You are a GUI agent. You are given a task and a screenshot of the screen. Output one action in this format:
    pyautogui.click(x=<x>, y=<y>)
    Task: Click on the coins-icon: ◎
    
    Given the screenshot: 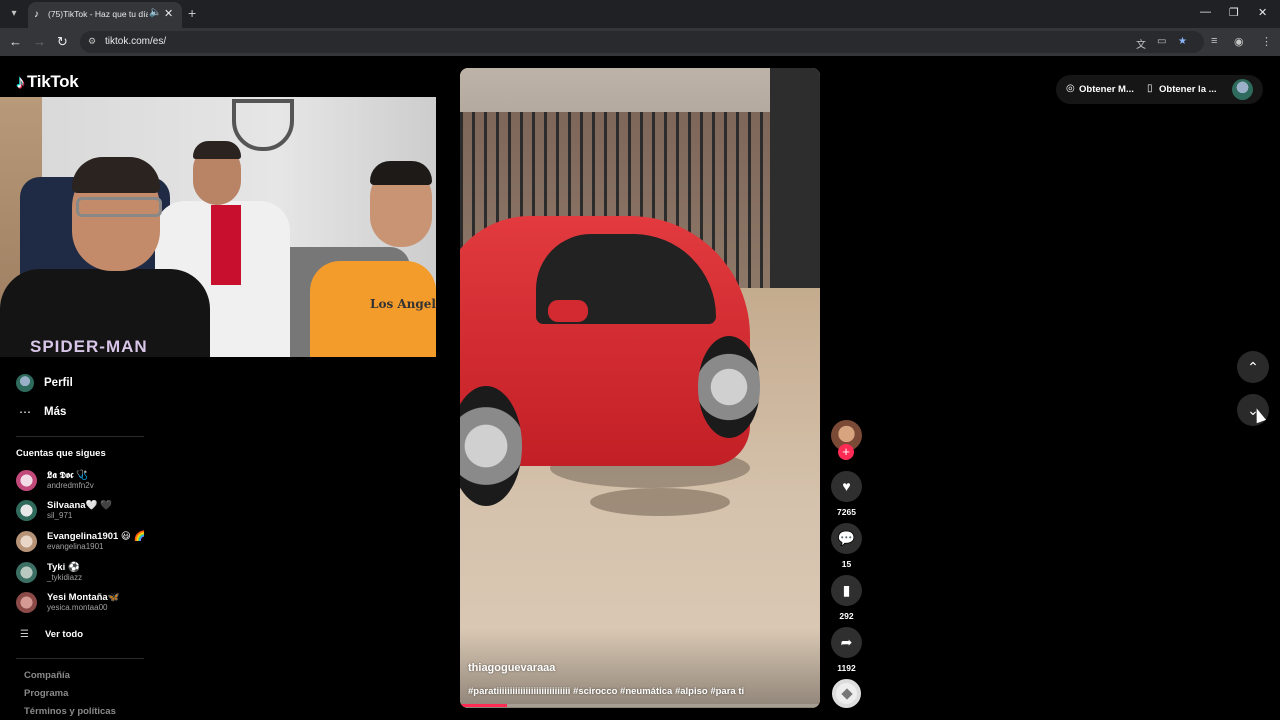 What is the action you would take?
    pyautogui.click(x=1070, y=88)
    